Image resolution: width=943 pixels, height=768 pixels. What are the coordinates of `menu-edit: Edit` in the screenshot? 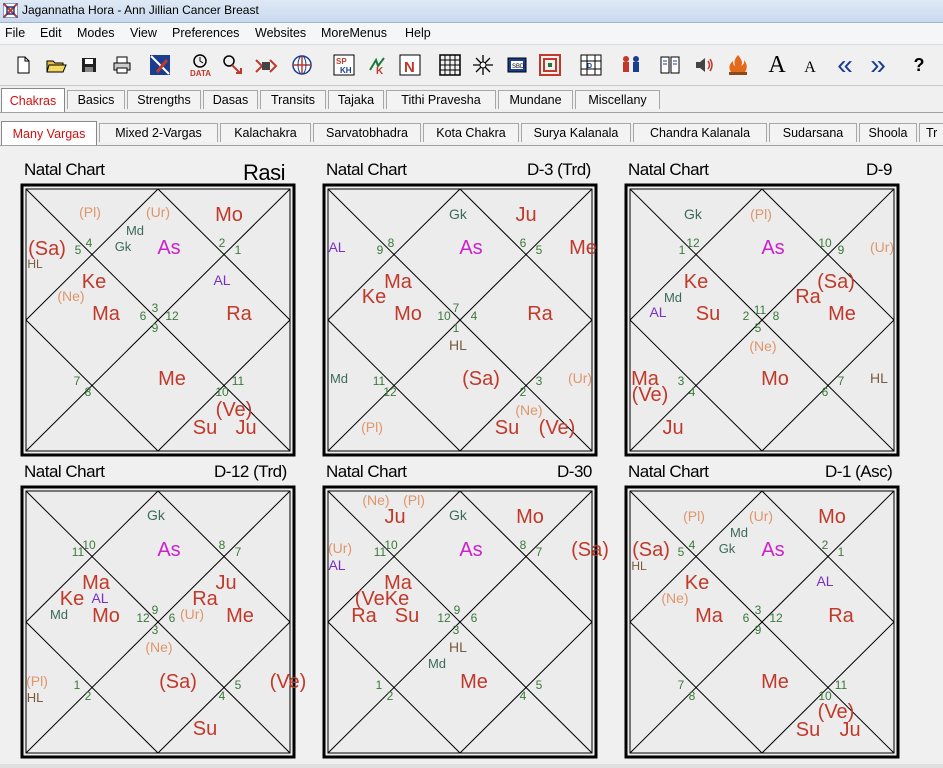 It's located at (51, 33).